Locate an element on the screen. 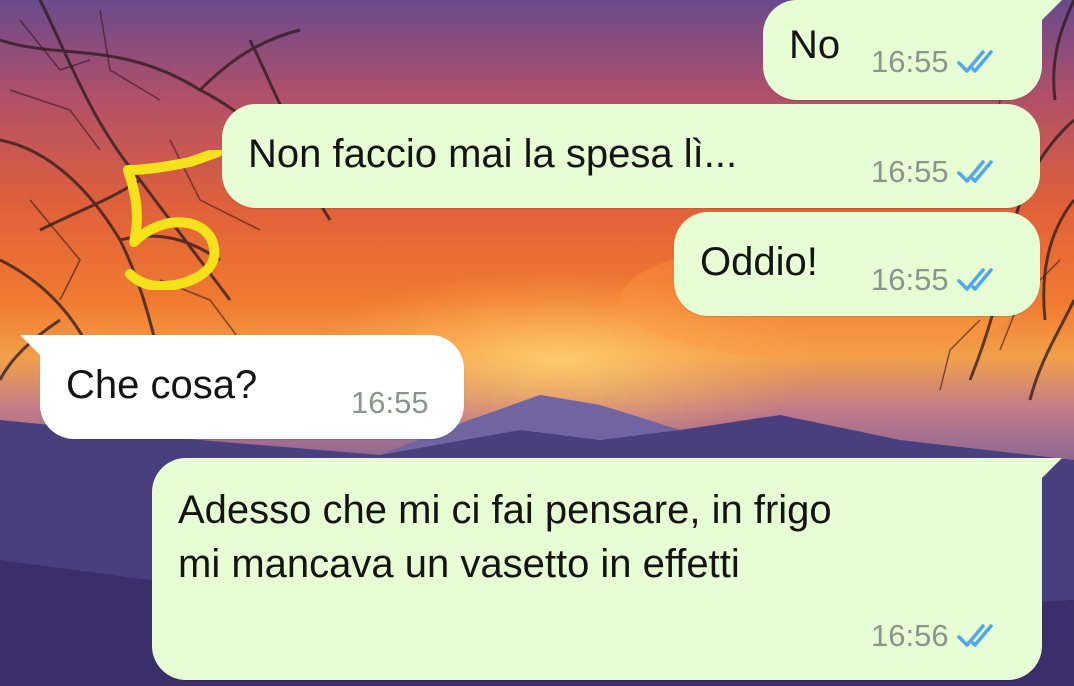  handwritten-number-annotation: 5 is located at coordinates (170, 220).